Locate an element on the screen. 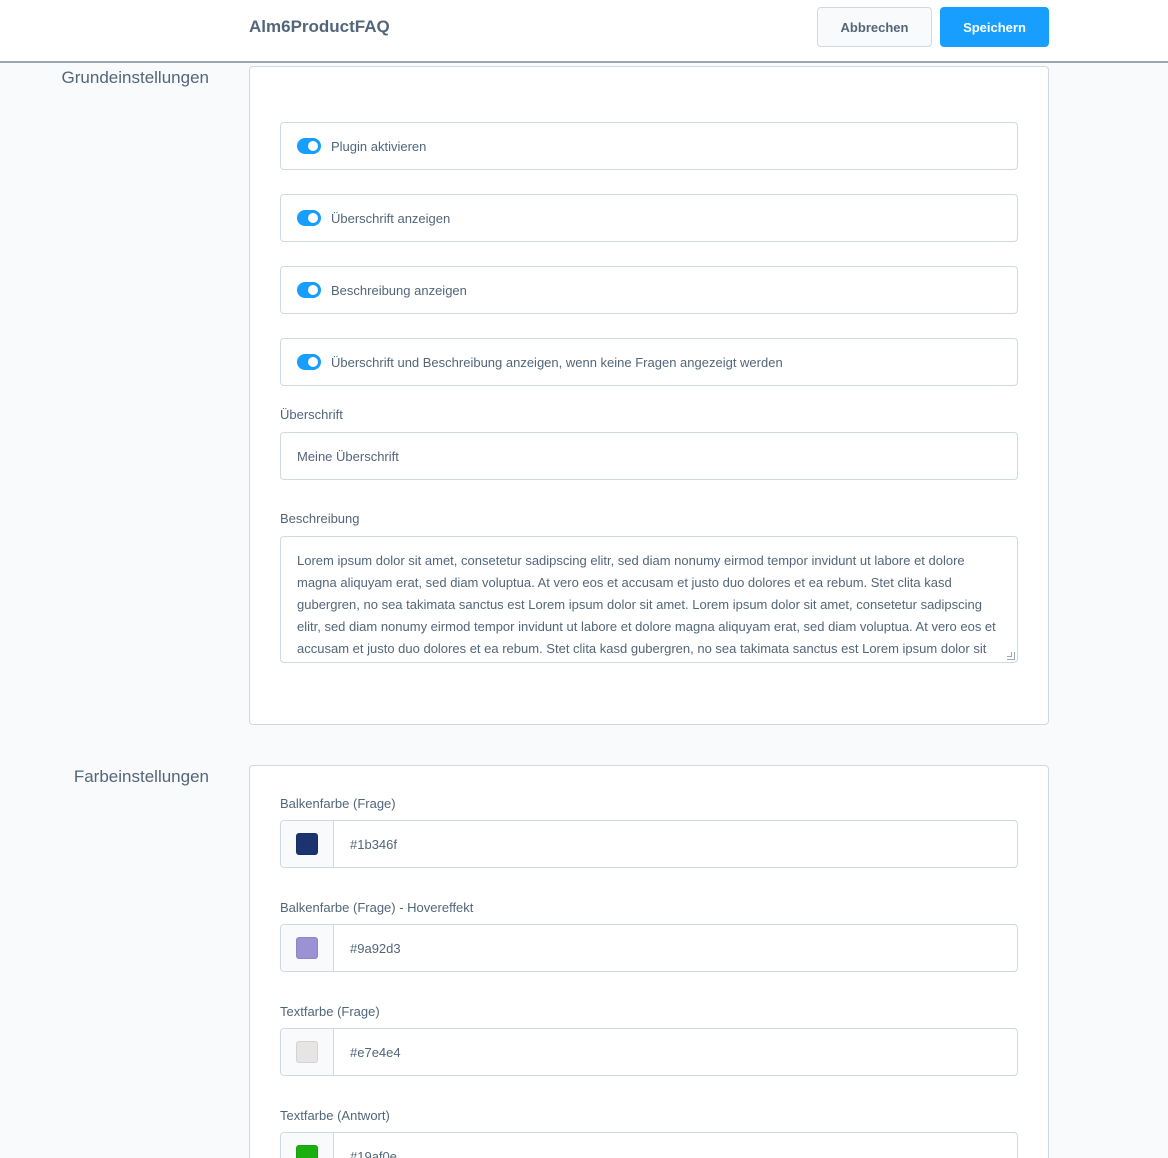 Image resolution: width=1168 pixels, height=1158 pixels. description-label: Beschreibung is located at coordinates (320, 518).